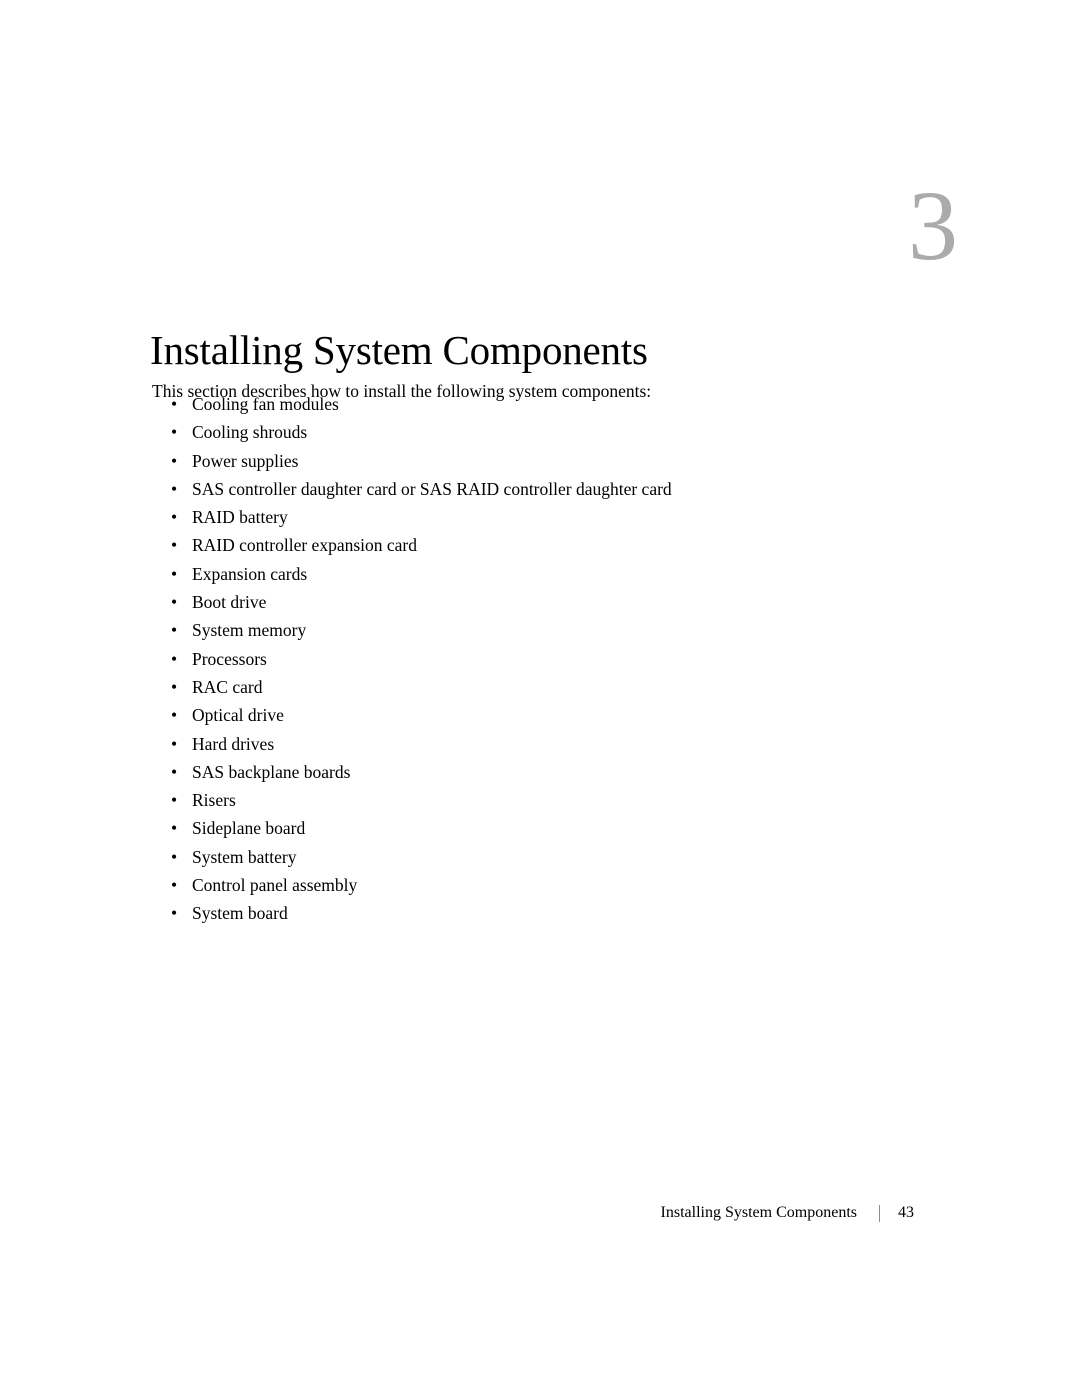  I want to click on list-item-label: SAS backplane boards, so click(271, 771).